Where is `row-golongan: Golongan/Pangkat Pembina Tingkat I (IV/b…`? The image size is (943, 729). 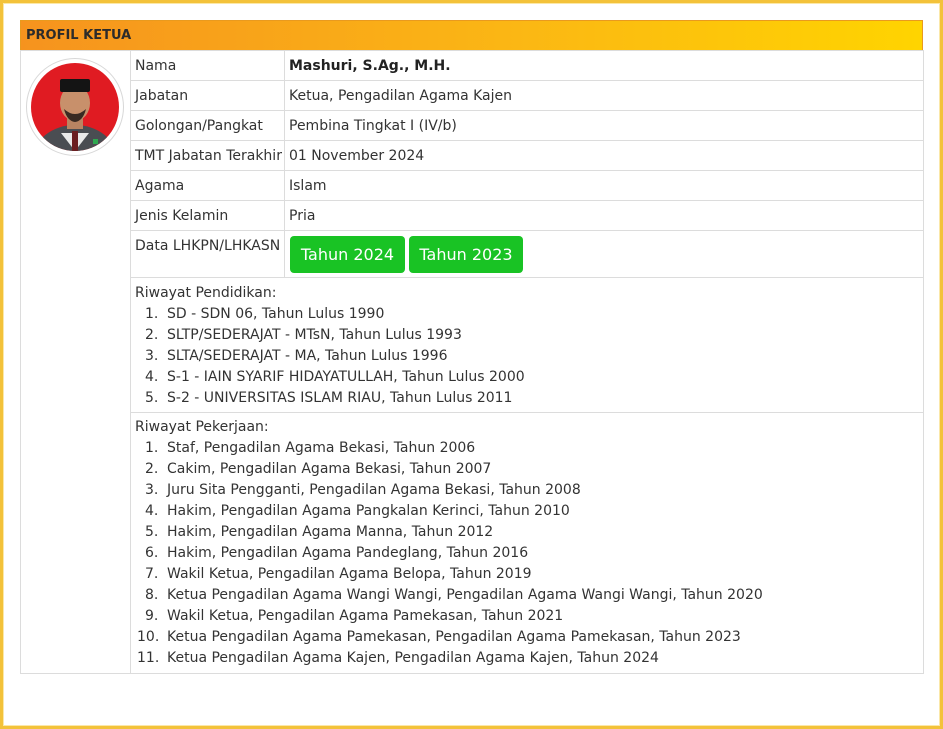 row-golongan: Golongan/Pangkat Pembina Tingkat I (IV/b… is located at coordinates (527, 126).